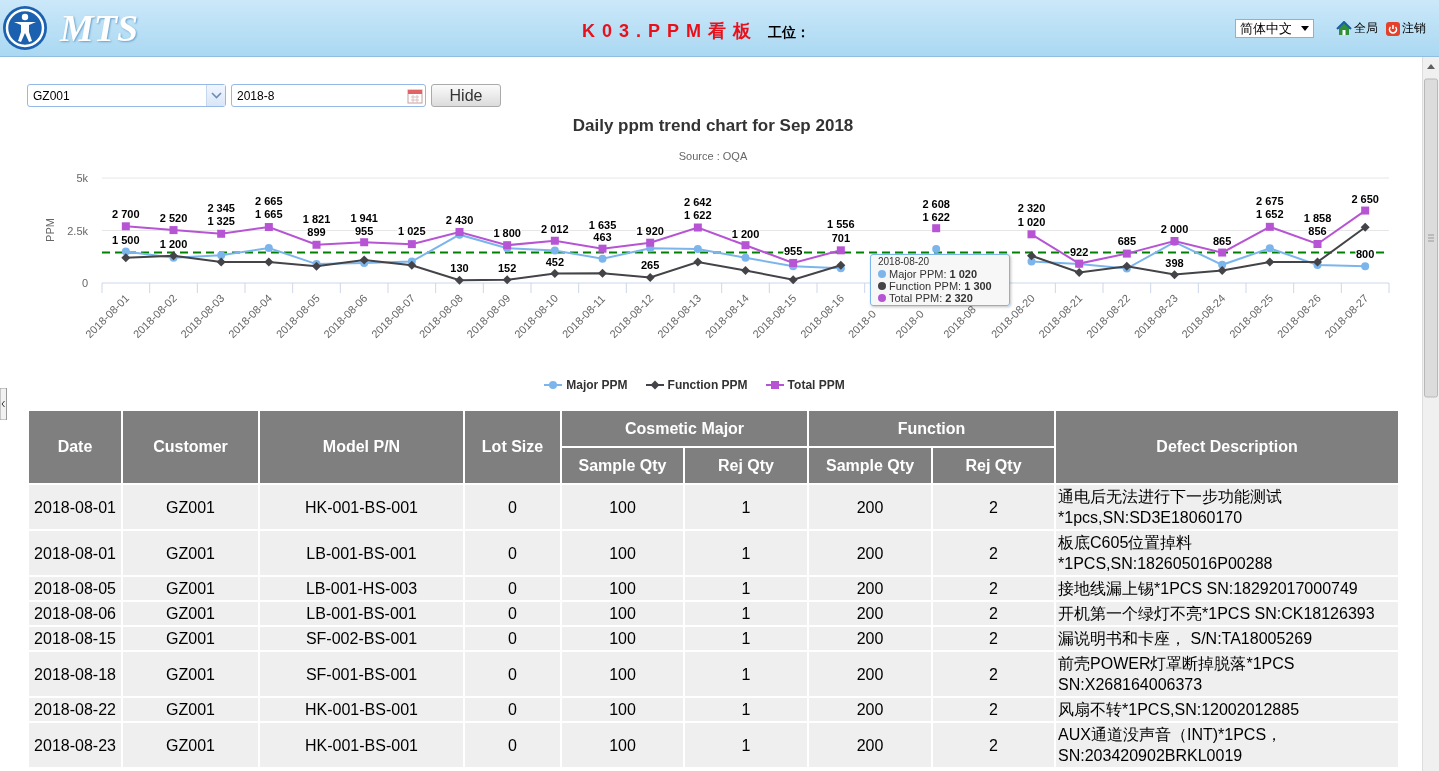 The width and height of the screenshot is (1439, 771). I want to click on calendar-icon, so click(415, 95).